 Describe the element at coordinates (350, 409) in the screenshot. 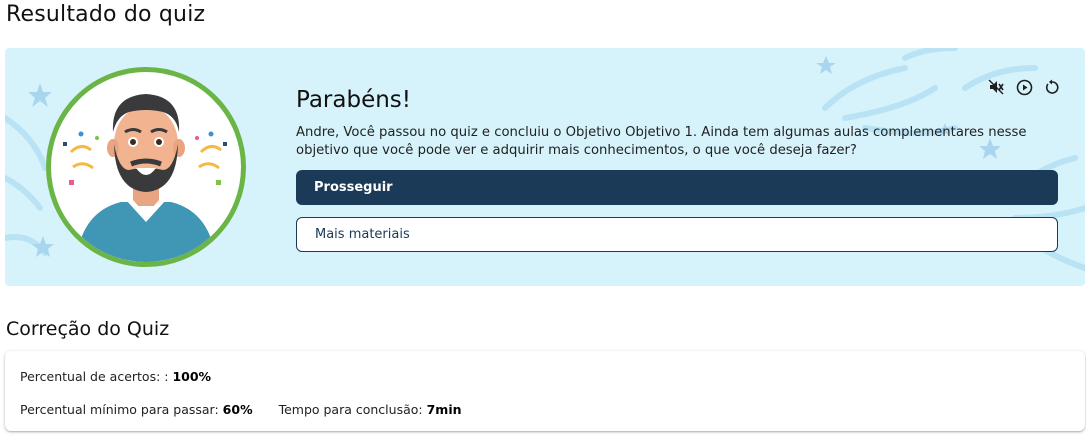

I see `time-label: Tempo para conclusão:` at that location.